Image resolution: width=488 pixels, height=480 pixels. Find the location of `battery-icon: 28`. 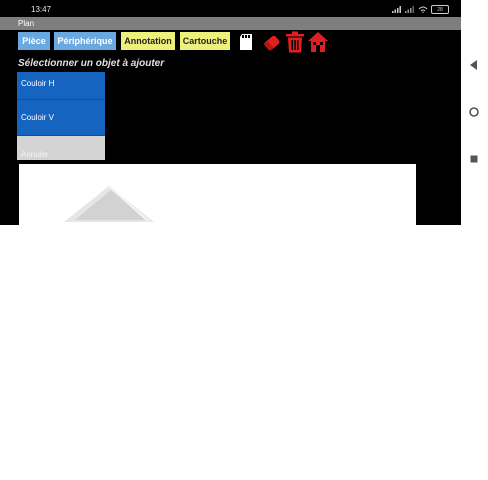

battery-icon: 28 is located at coordinates (440, 9).